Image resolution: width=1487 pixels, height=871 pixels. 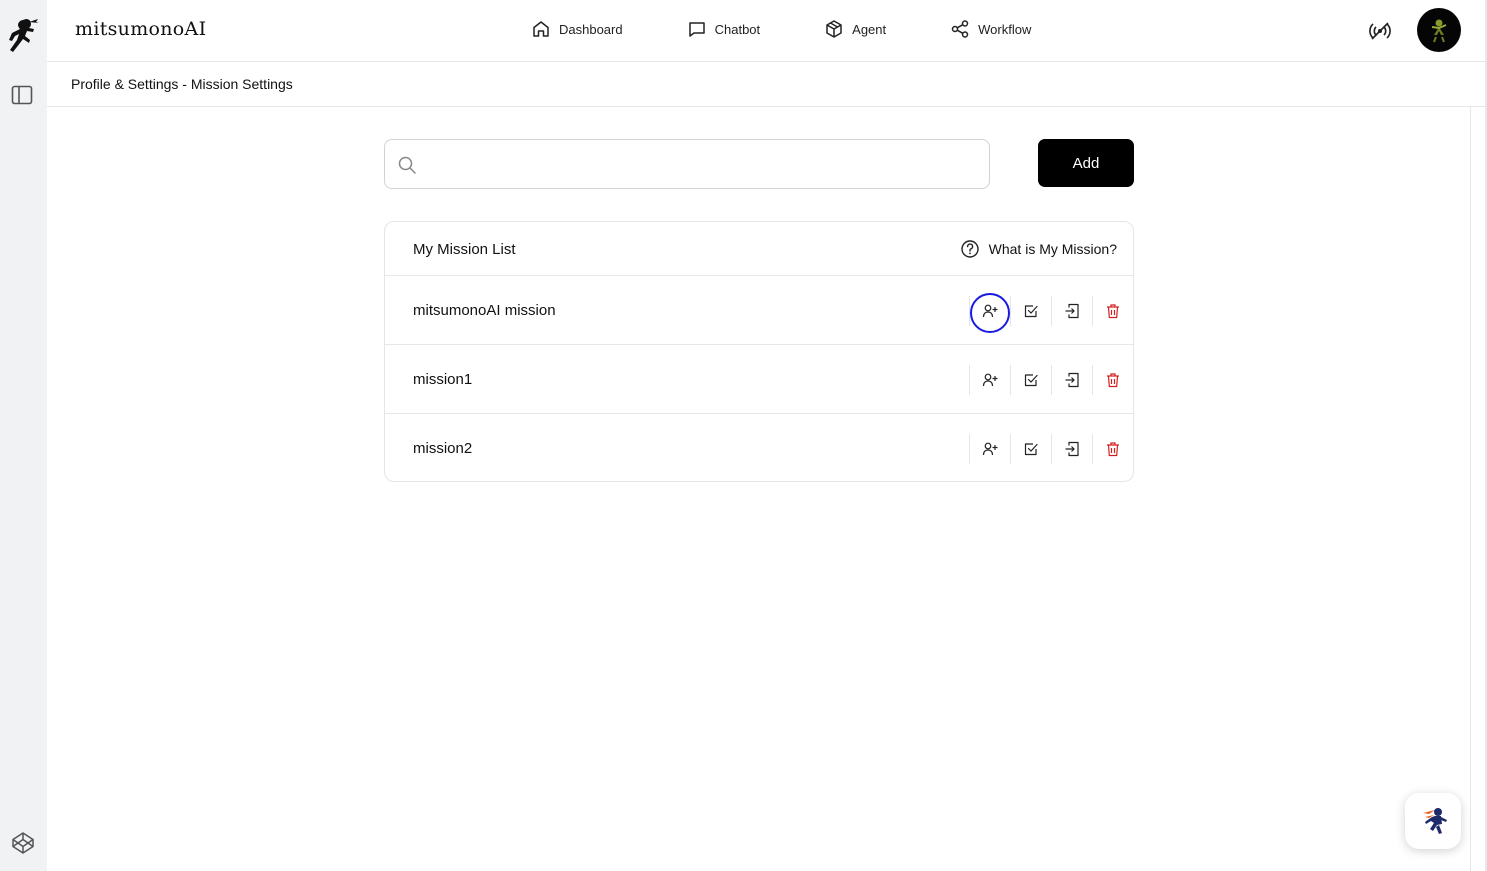 I want to click on assistant-chat-button, so click(x=1433, y=821).